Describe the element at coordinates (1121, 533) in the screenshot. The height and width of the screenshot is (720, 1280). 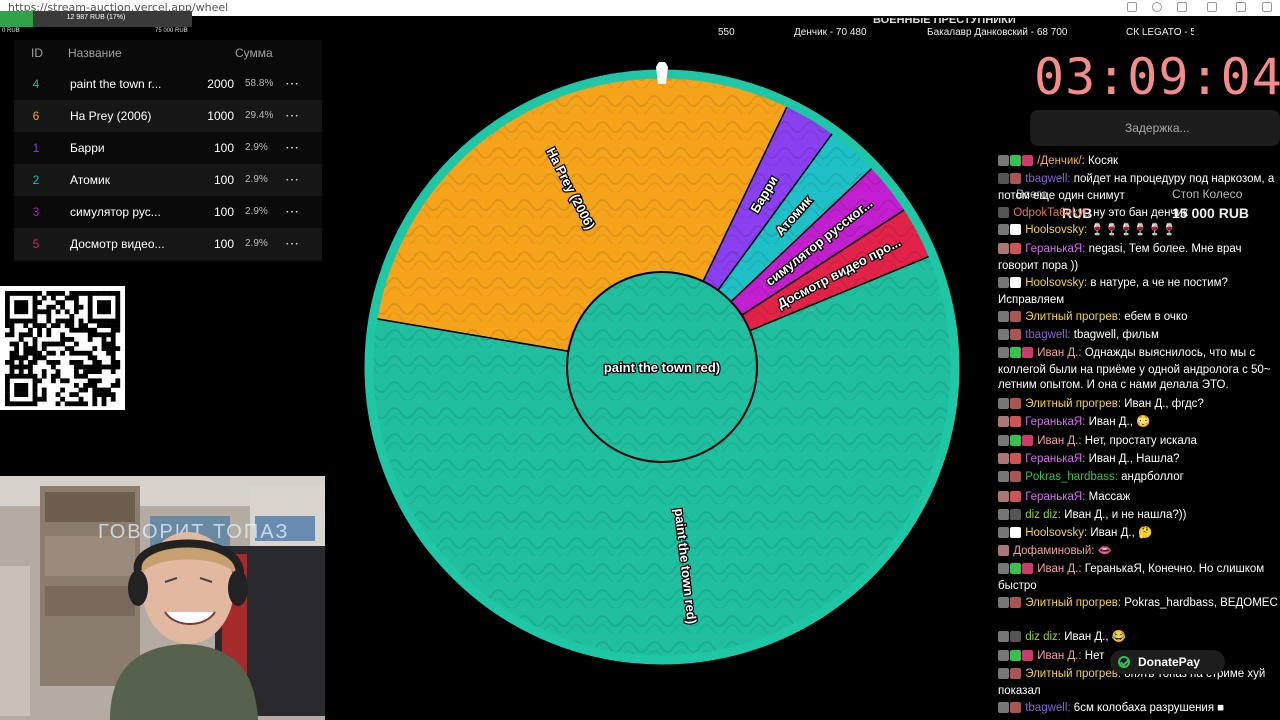
I see `chat-text: Иван Д., 🤔` at that location.